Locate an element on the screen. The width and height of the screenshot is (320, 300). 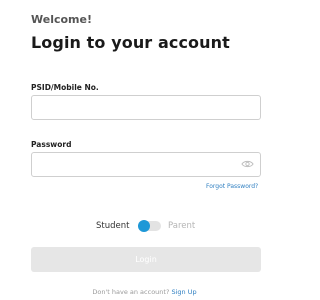
psid-input is located at coordinates (138, 109).